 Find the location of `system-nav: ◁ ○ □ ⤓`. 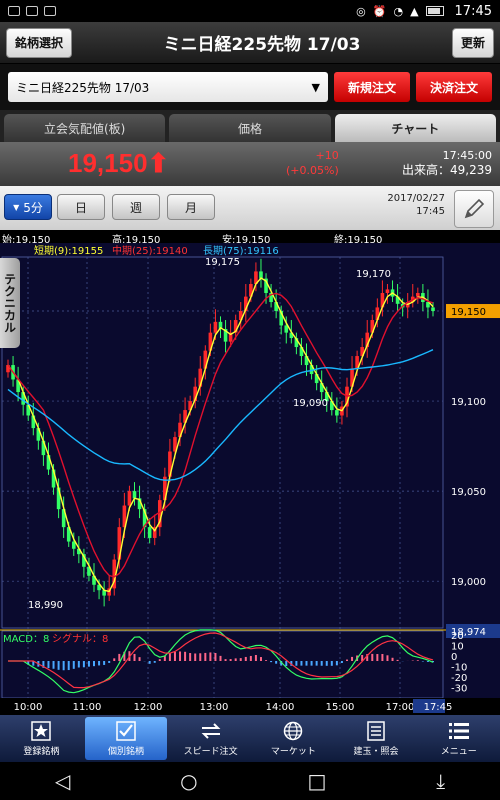

system-nav: ◁ ○ □ ⤓ is located at coordinates (250, 781).